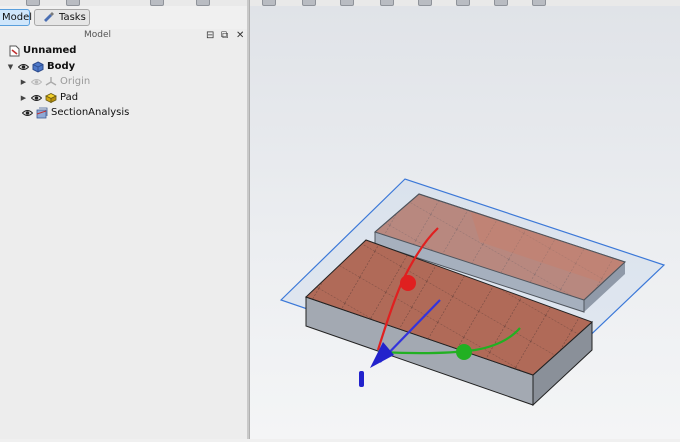  I want to click on tree-item-label: SectionAnalysis, so click(90, 112).